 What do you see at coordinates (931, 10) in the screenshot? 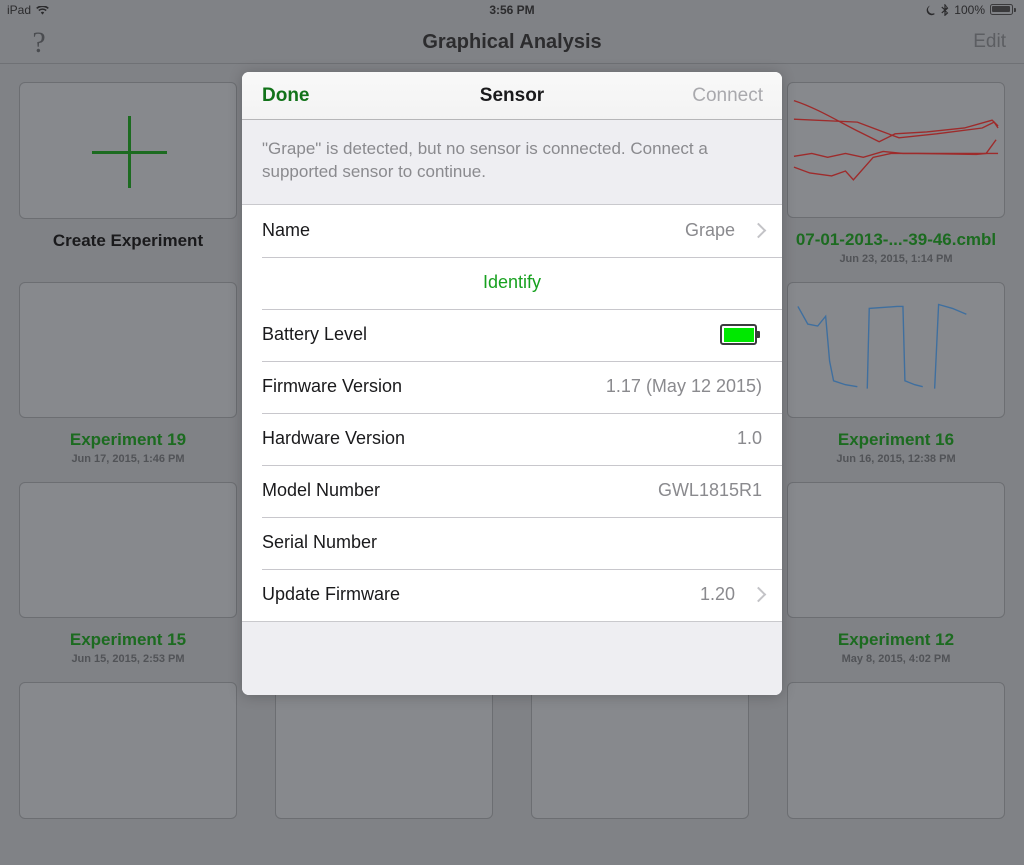
I see `moon-icon` at bounding box center [931, 10].